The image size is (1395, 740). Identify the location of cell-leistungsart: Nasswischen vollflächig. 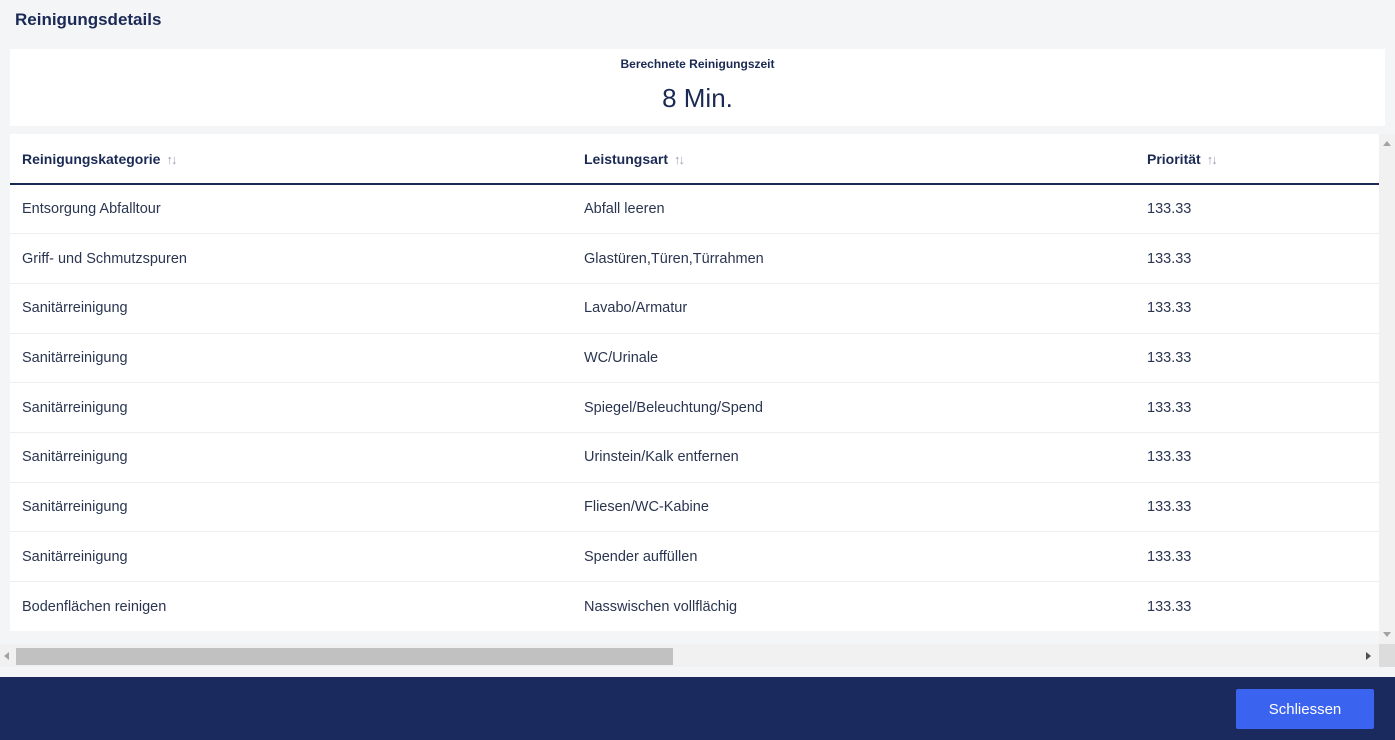
(661, 606).